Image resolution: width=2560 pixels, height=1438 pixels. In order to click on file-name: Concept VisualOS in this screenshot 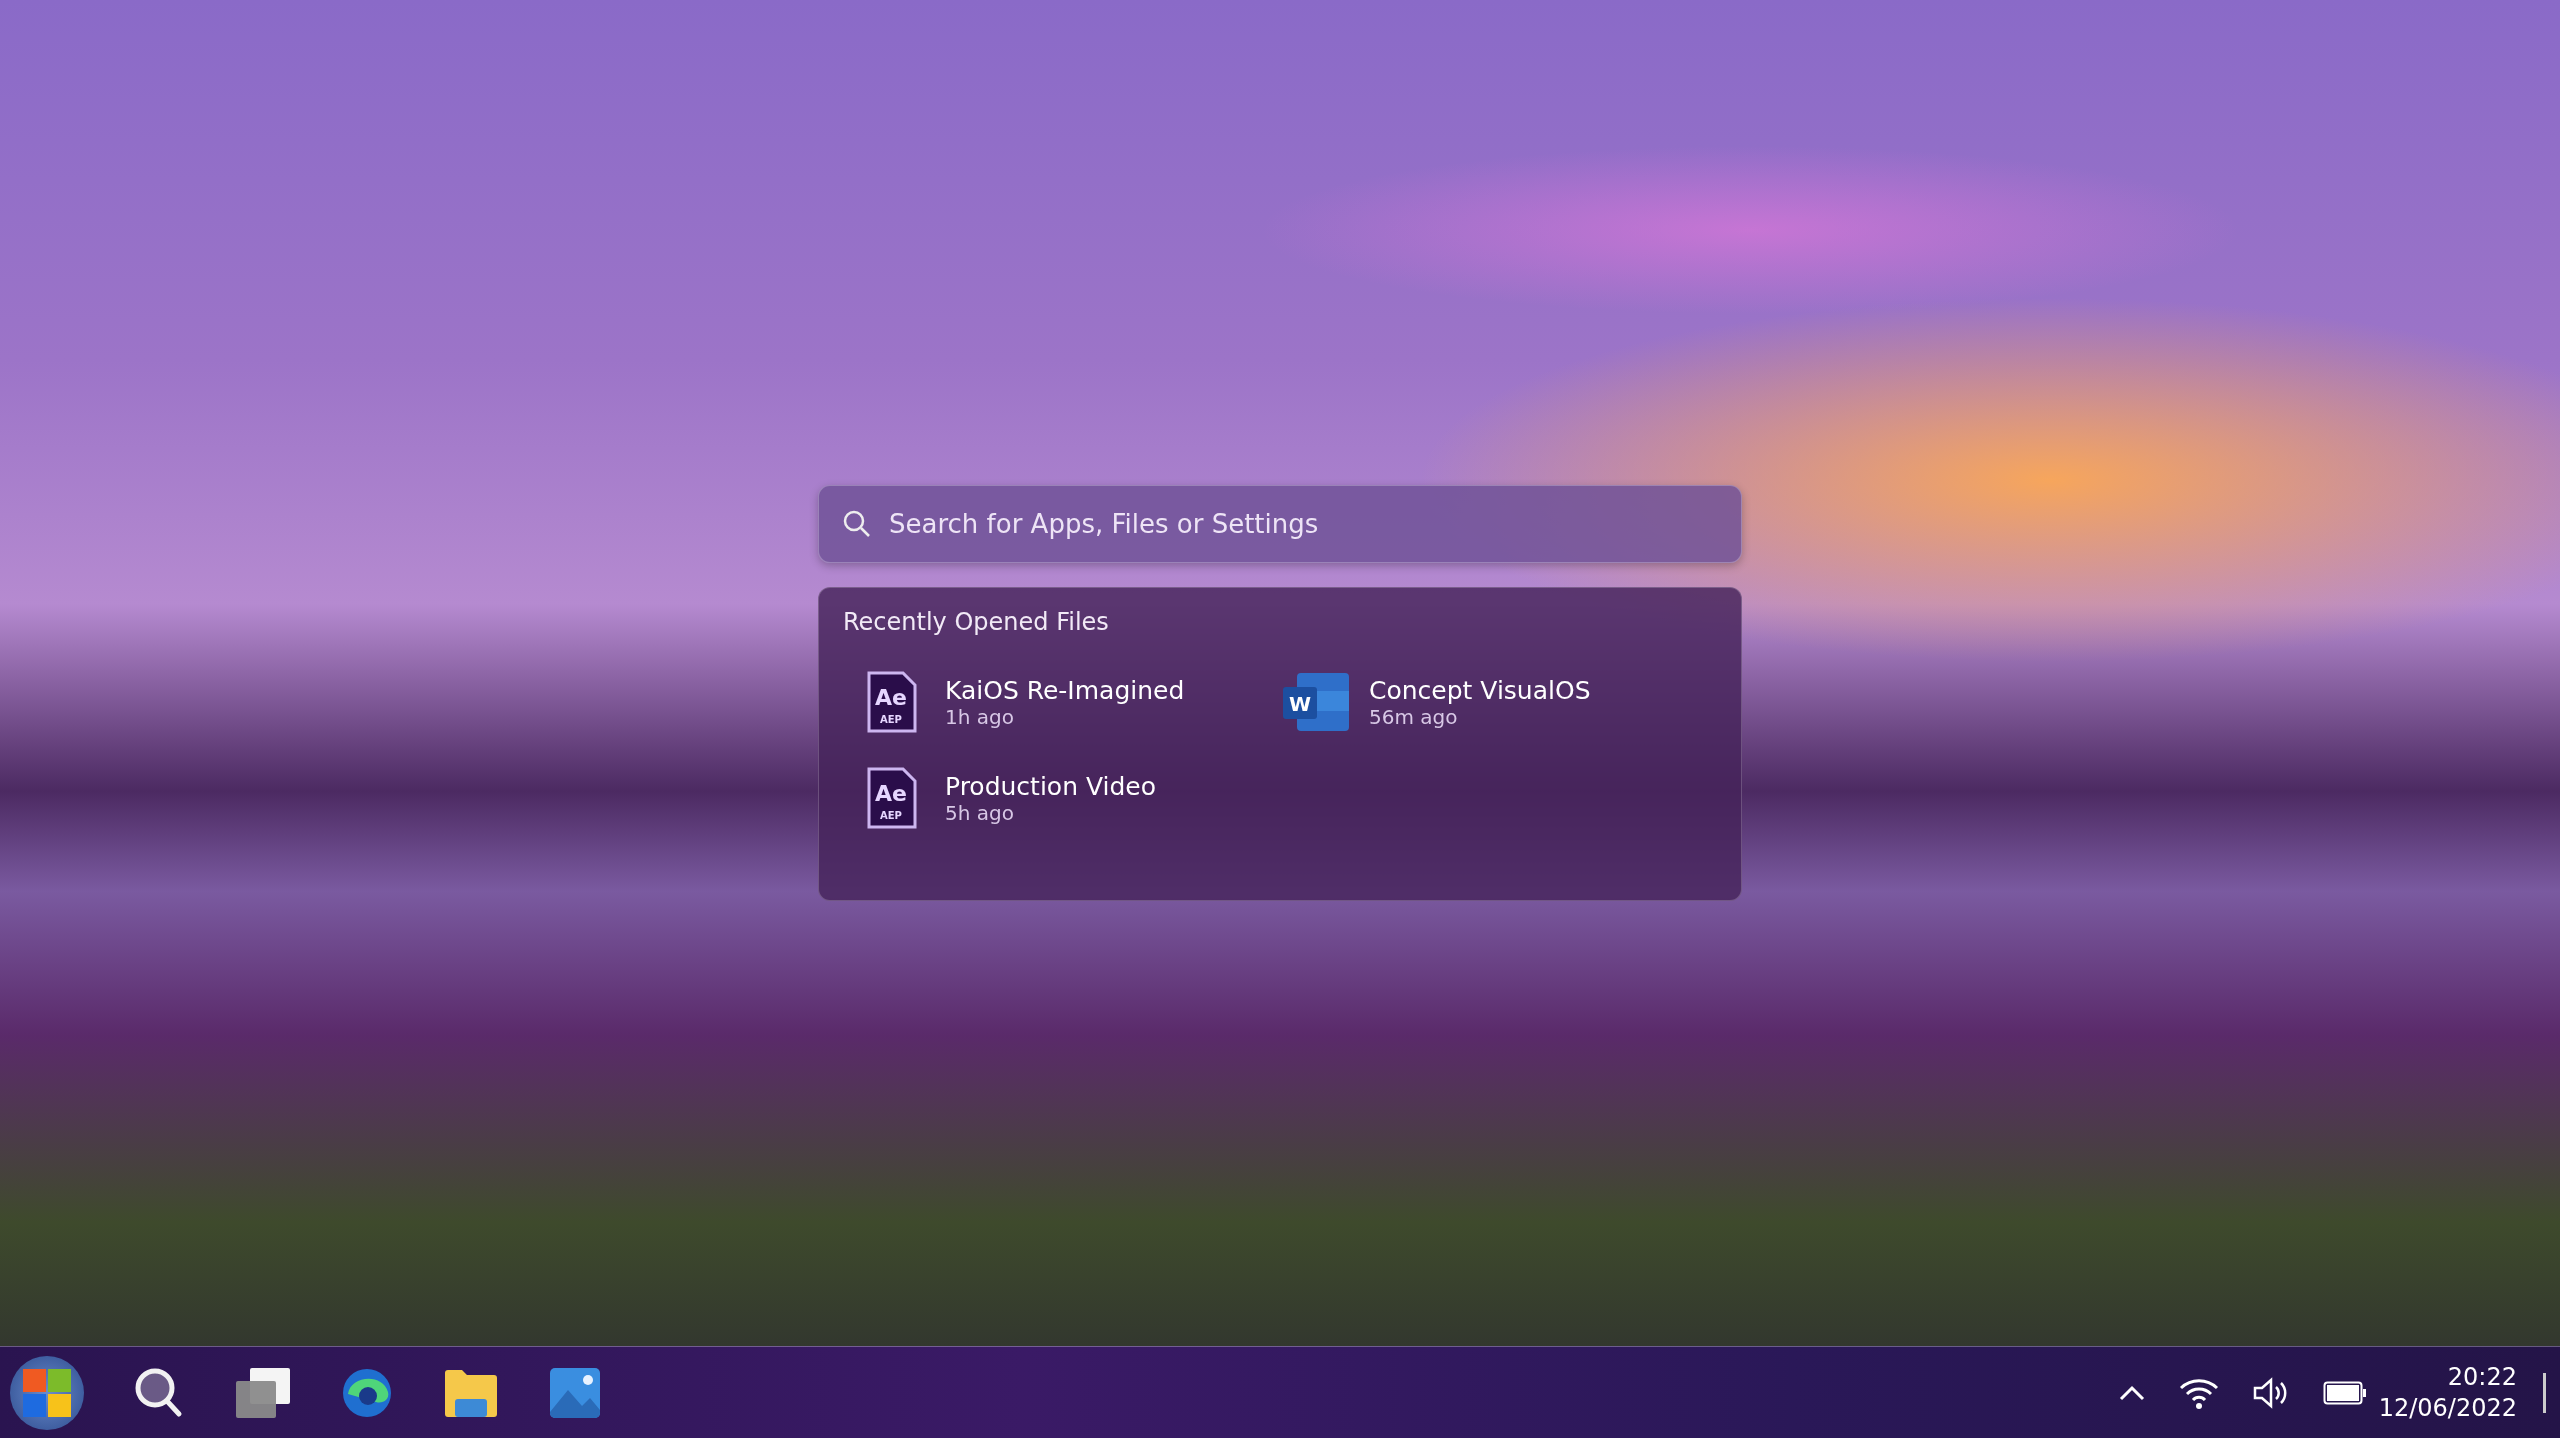, I will do `click(1480, 690)`.